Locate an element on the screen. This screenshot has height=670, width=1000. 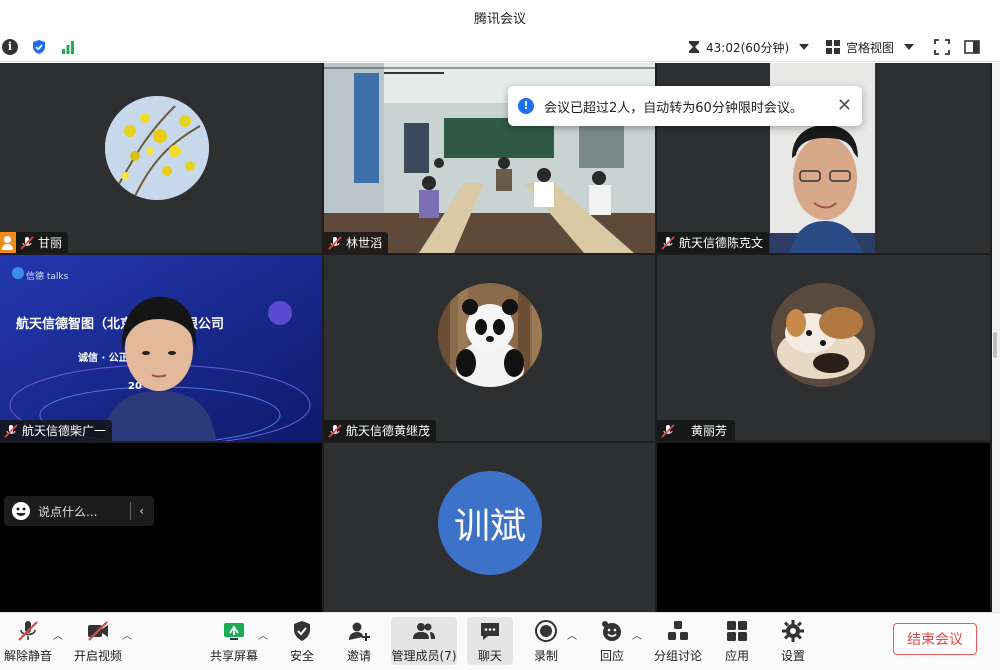
start-video-button: 开启视频 is located at coordinates (98, 641).